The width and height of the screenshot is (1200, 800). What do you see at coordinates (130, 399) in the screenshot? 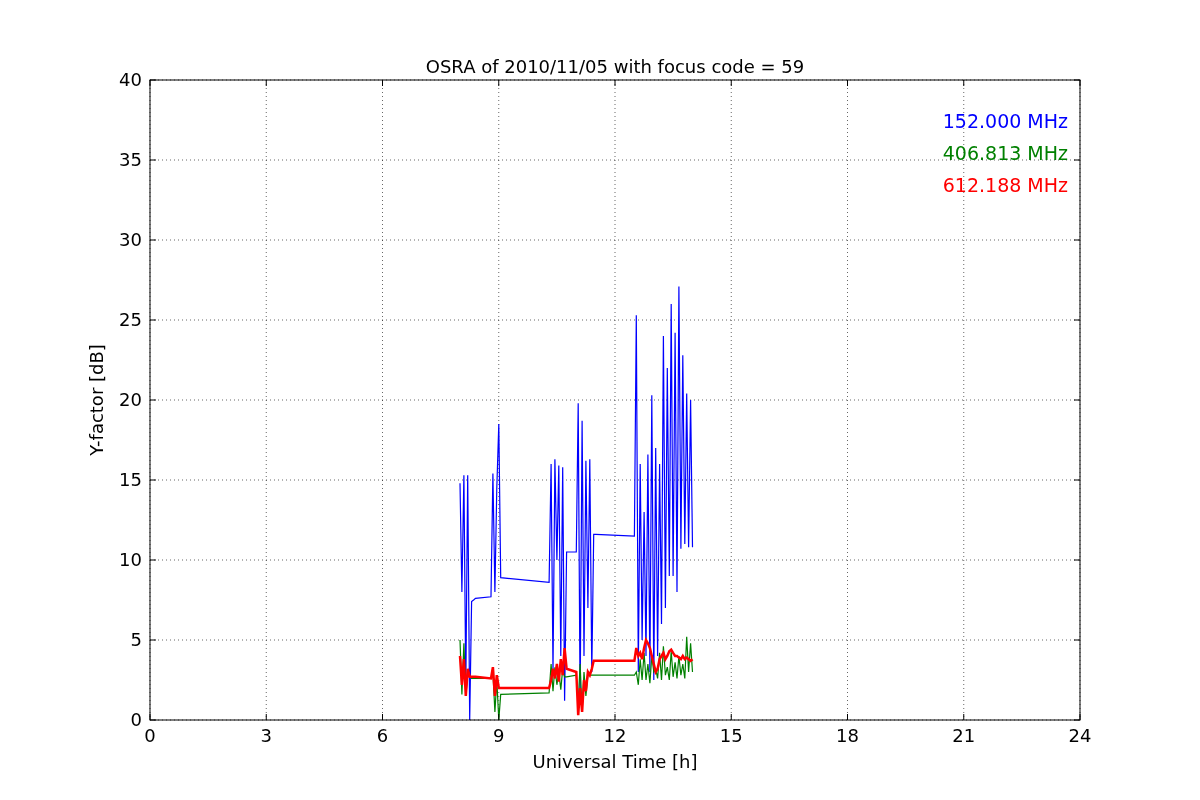
I see `y-tick-label: 20` at bounding box center [130, 399].